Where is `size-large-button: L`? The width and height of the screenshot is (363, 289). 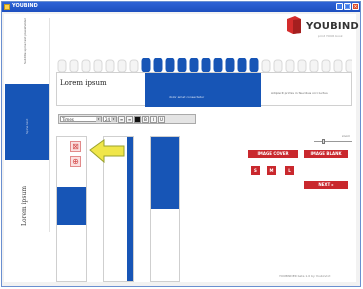 size-large-button: L is located at coordinates (289, 170).